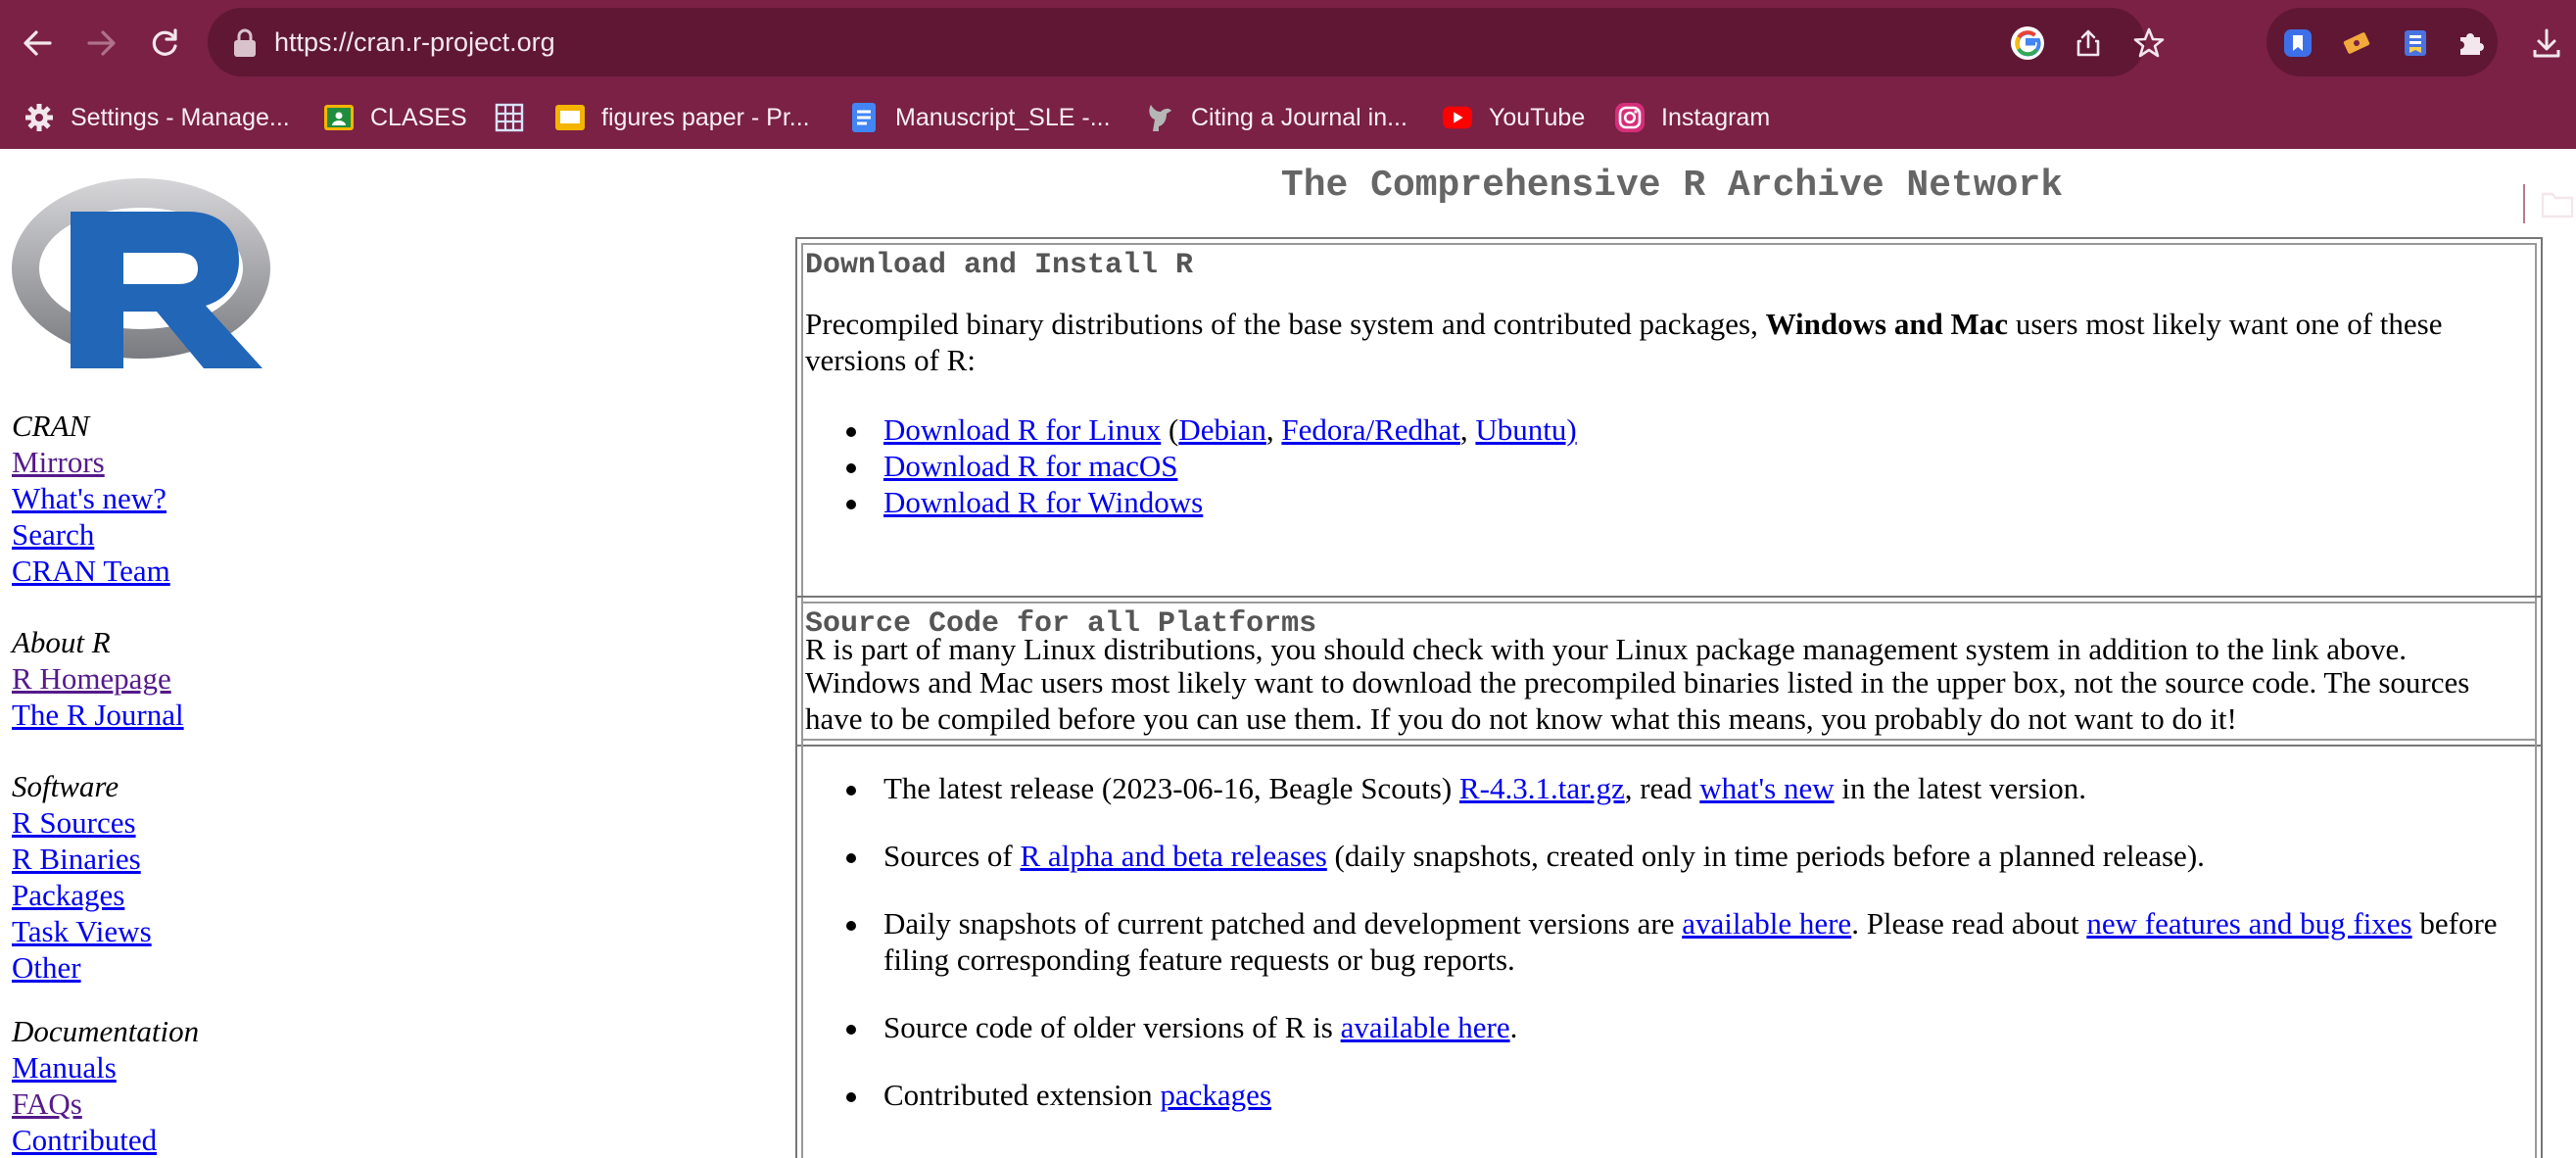 This screenshot has width=2576, height=1158. I want to click on share-icon, so click(2088, 43).